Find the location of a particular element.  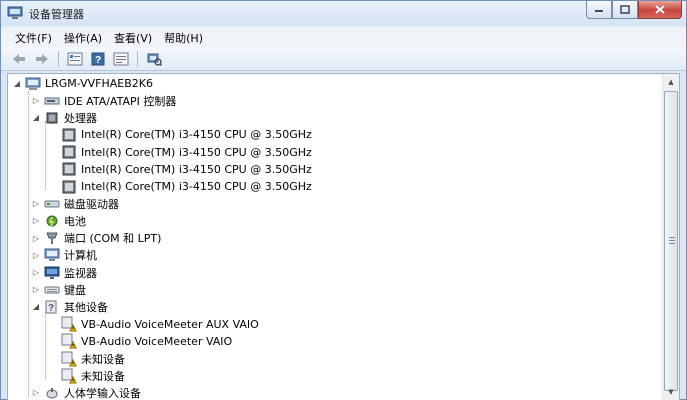

properties-button is located at coordinates (75, 59).